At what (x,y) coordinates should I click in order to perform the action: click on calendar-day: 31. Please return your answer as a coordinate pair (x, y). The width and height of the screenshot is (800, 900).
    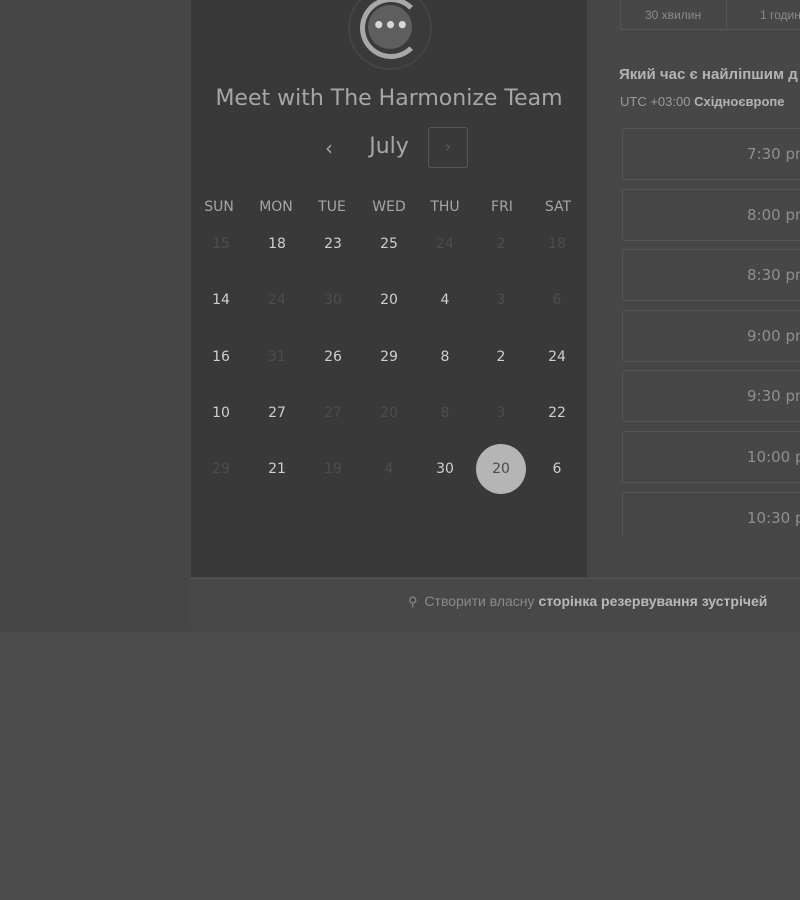
    Looking at the image, I should click on (277, 357).